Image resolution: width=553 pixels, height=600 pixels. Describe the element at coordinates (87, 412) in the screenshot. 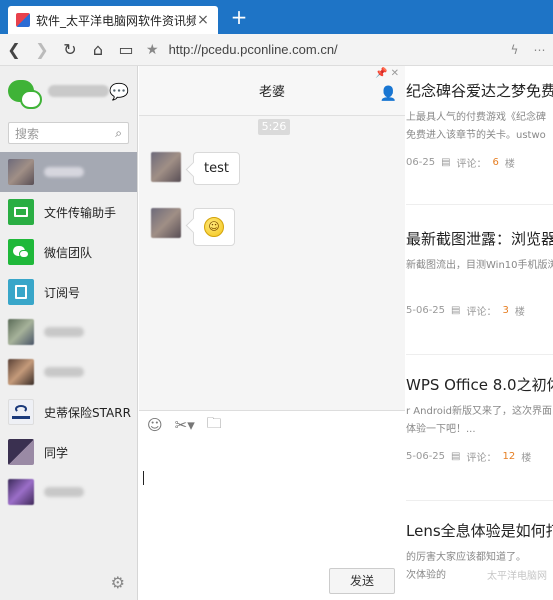

I see `contact-name: 史蒂保险STARR` at that location.